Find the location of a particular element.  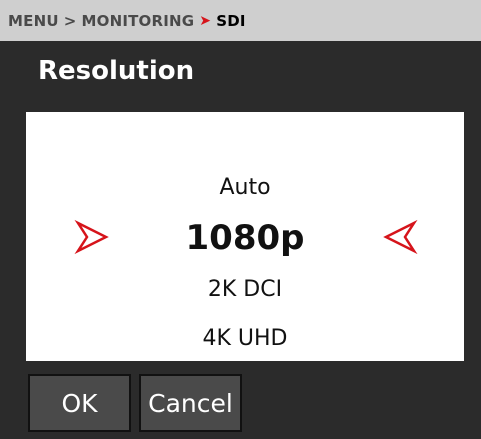

breadcrumb-sdi: SDI is located at coordinates (231, 20).